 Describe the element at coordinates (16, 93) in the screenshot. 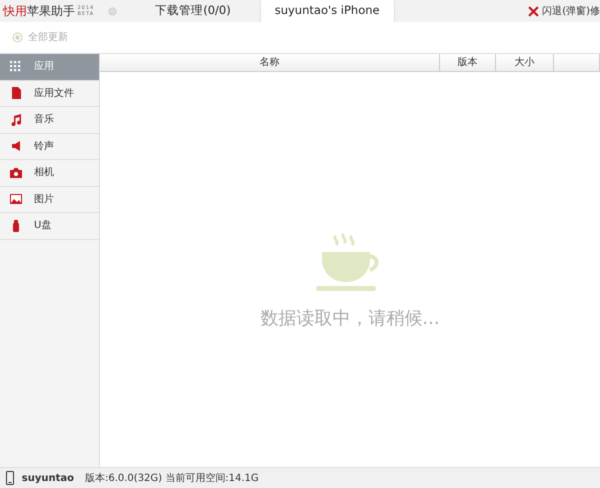

I see `file-icon` at that location.